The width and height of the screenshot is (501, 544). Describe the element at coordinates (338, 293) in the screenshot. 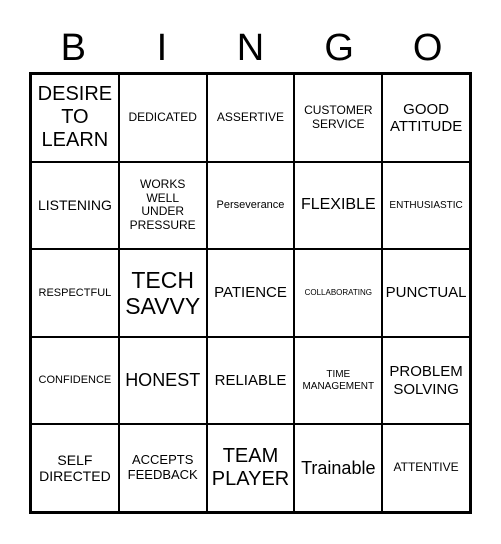

I see `bingo-cell: COLLABORATING` at that location.